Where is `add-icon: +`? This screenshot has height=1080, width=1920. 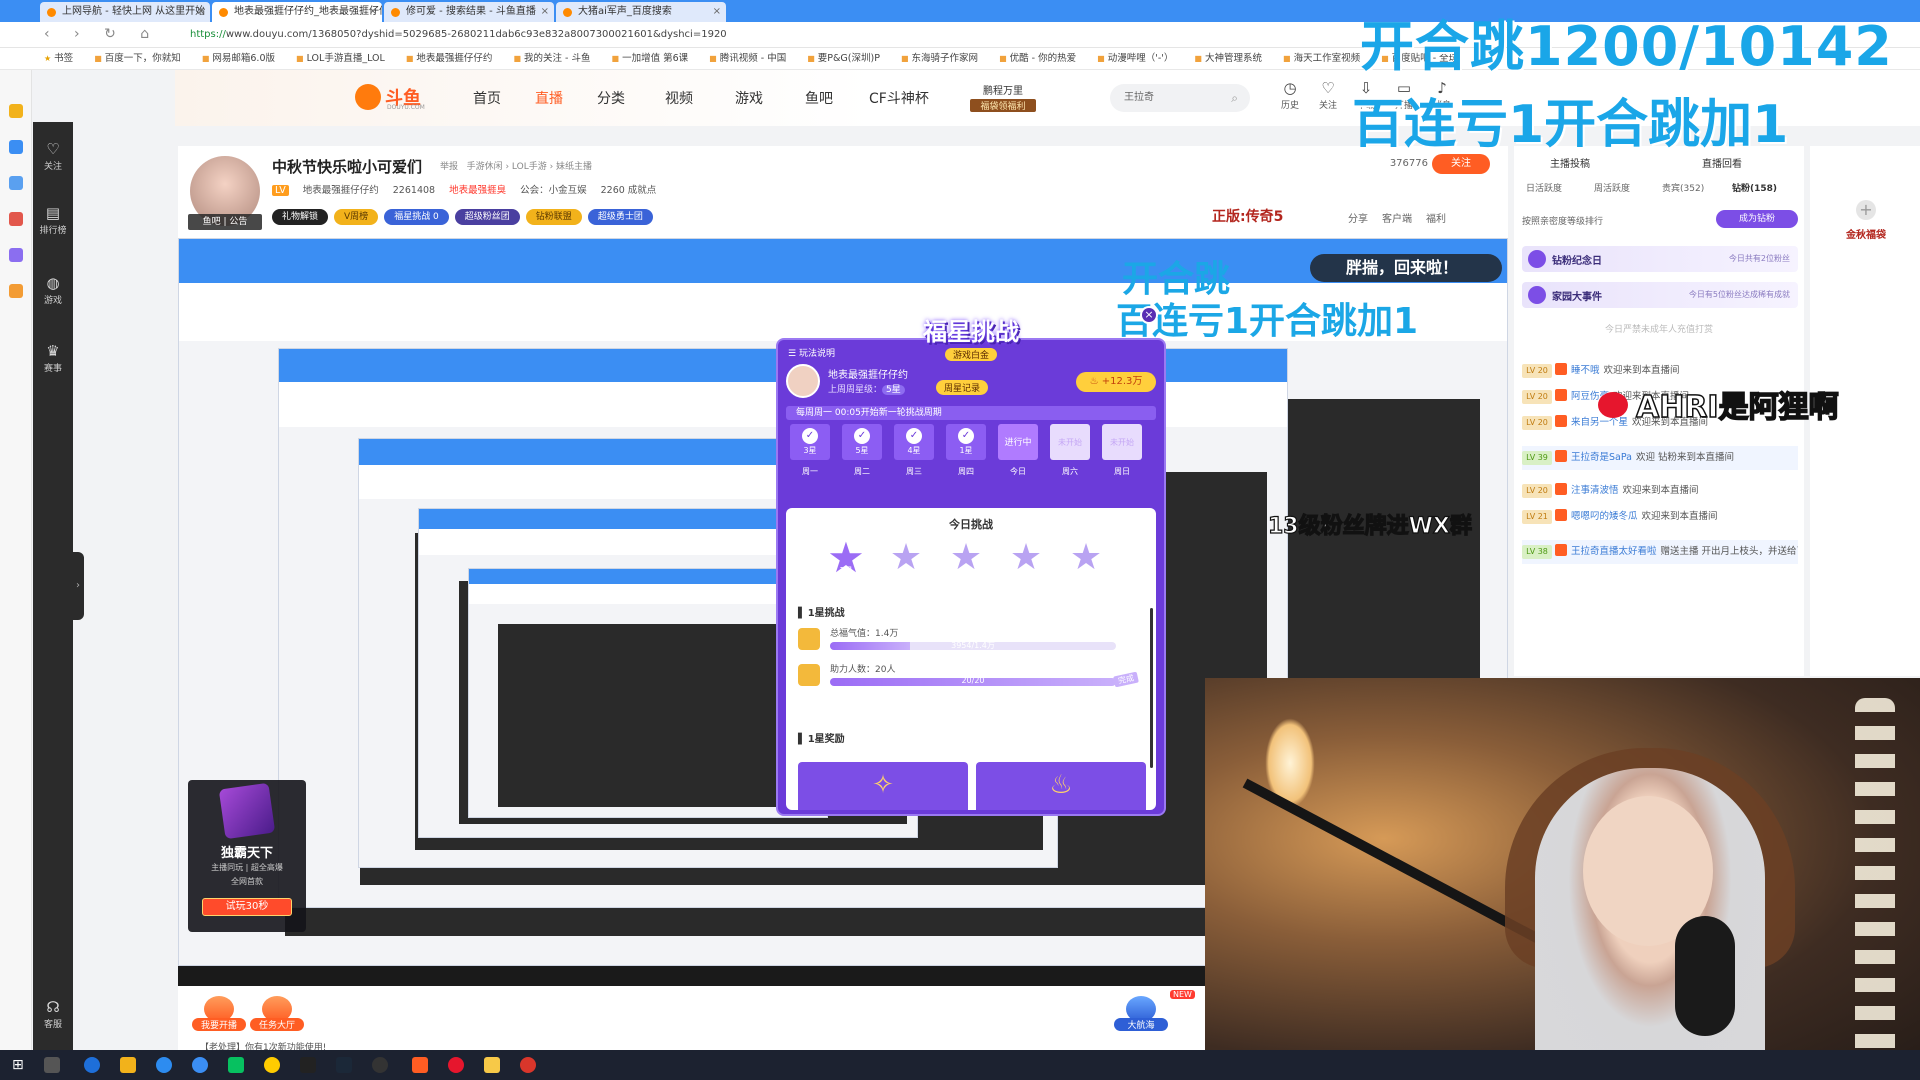
add-icon: + is located at coordinates (1866, 210).